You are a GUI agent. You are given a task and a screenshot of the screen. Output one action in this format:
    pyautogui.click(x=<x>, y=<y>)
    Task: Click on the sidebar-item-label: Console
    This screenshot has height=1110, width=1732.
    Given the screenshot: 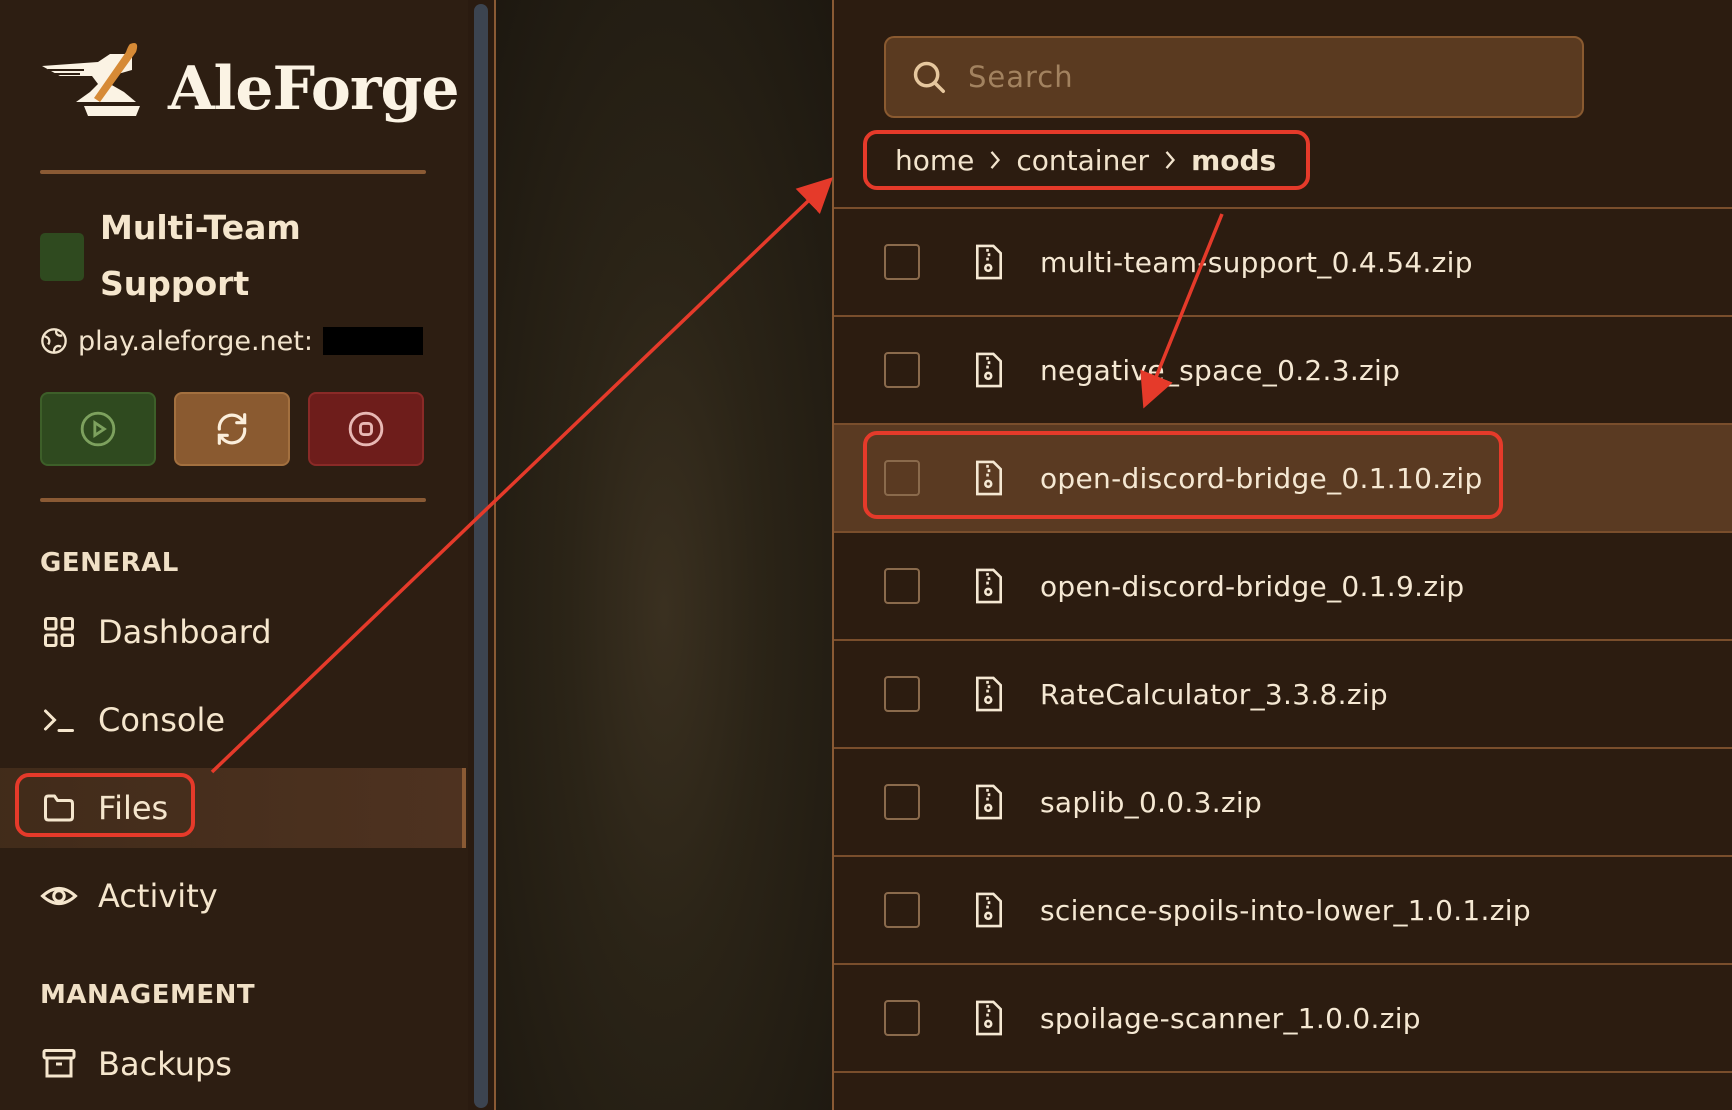 What is the action you would take?
    pyautogui.click(x=162, y=720)
    